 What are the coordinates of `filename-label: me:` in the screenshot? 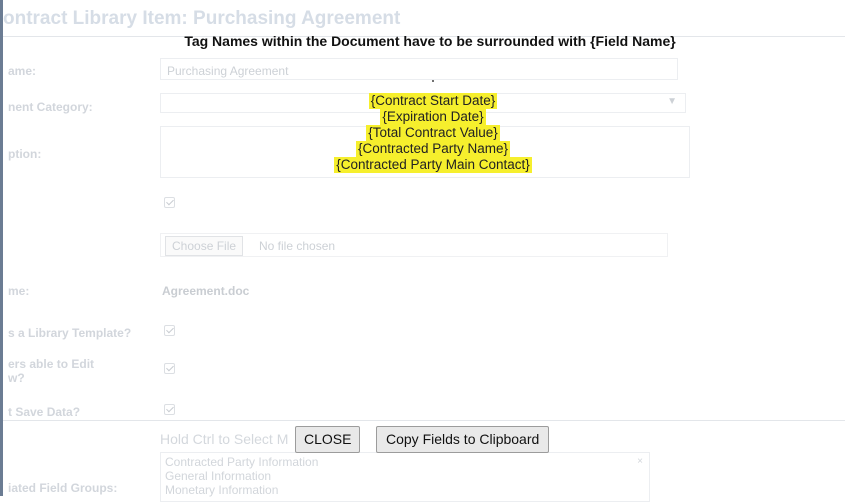 It's located at (19, 291).